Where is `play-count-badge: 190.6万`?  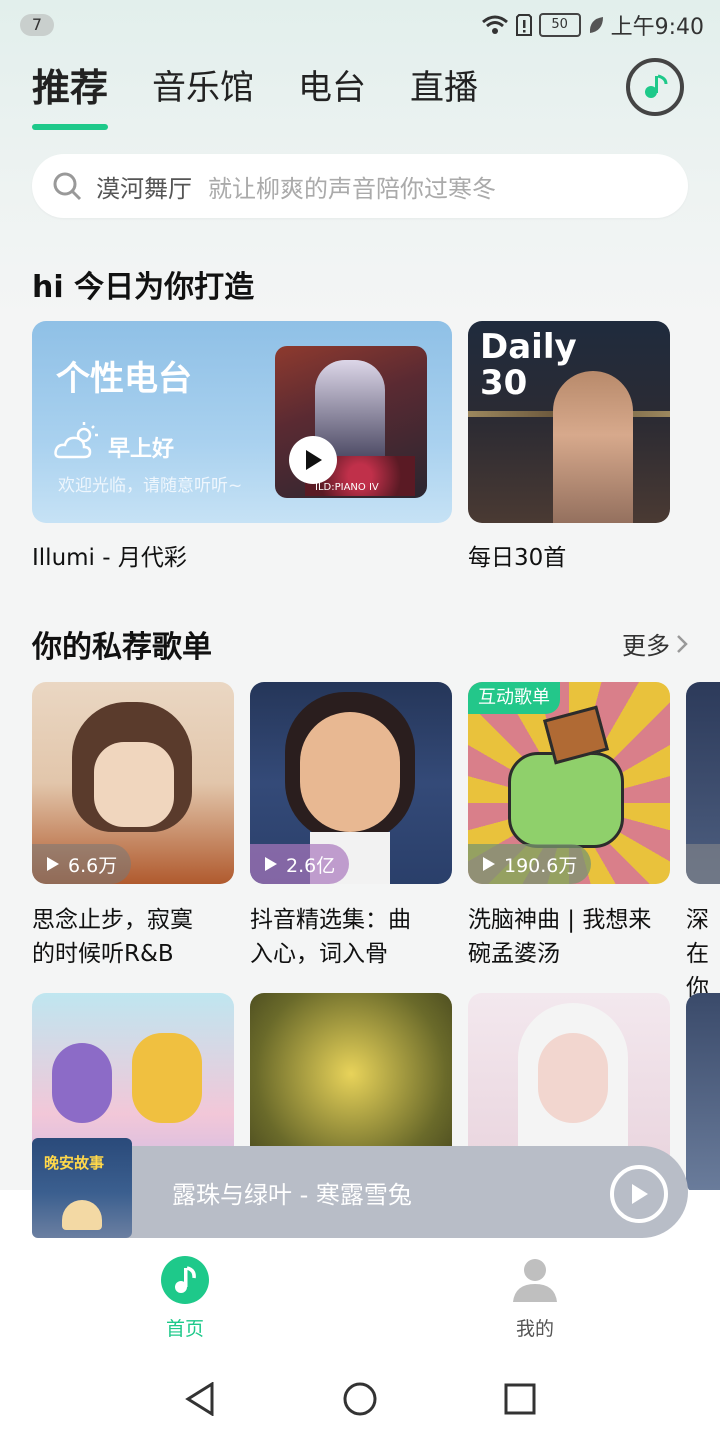 play-count-badge: 190.6万 is located at coordinates (530, 864).